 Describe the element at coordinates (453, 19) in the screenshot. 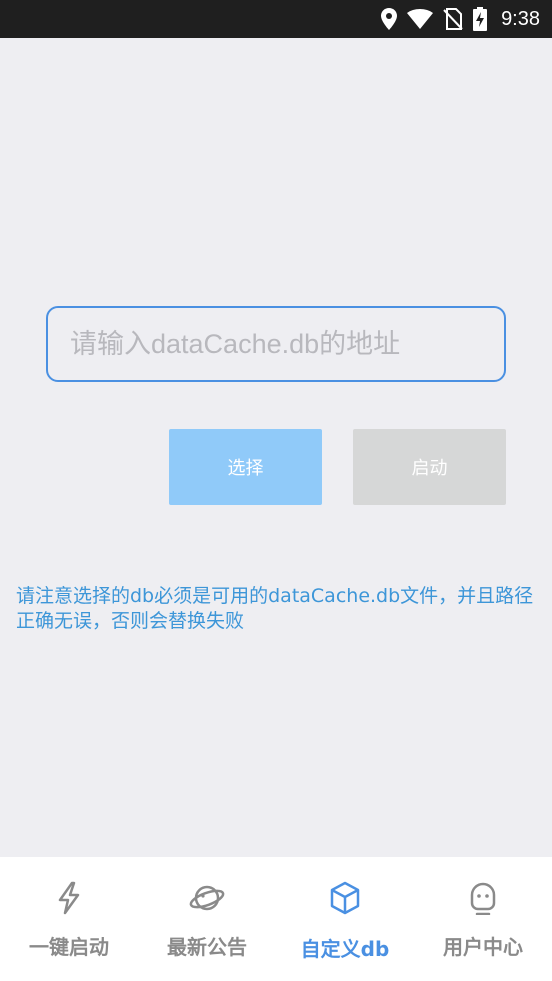

I see `no-sim-icon` at that location.